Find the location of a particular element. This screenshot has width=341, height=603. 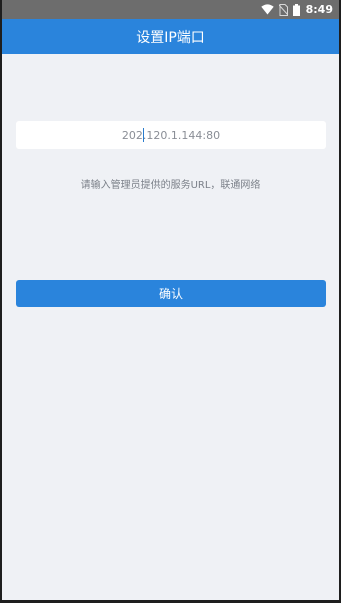

server-url-field is located at coordinates (171, 135).